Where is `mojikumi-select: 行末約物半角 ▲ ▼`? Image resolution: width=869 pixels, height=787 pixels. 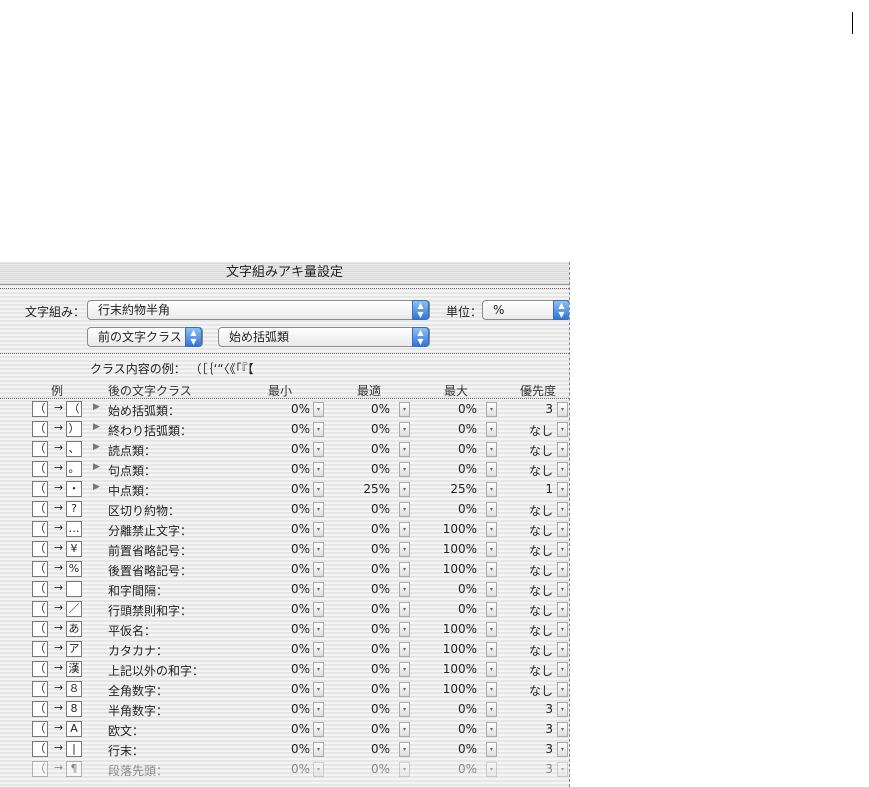
mojikumi-select: 行末約物半角 ▲ ▼ is located at coordinates (258, 310).